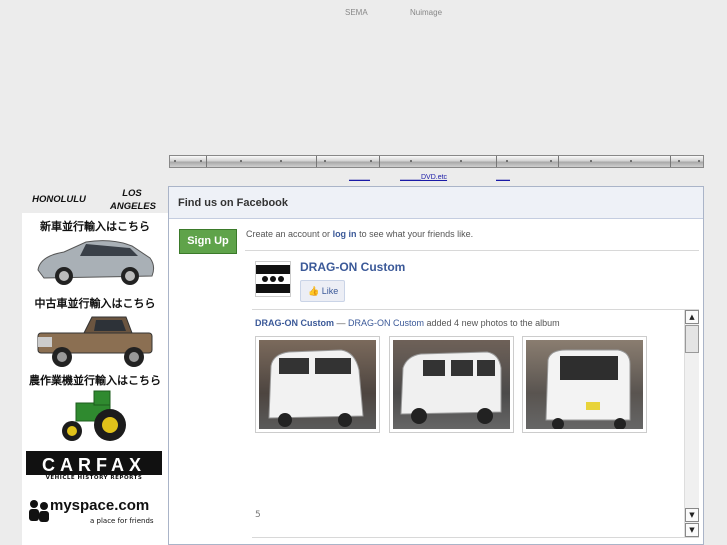 The width and height of the screenshot is (727, 545). I want to click on top-links: SEMA Nuimage, so click(363, 14).